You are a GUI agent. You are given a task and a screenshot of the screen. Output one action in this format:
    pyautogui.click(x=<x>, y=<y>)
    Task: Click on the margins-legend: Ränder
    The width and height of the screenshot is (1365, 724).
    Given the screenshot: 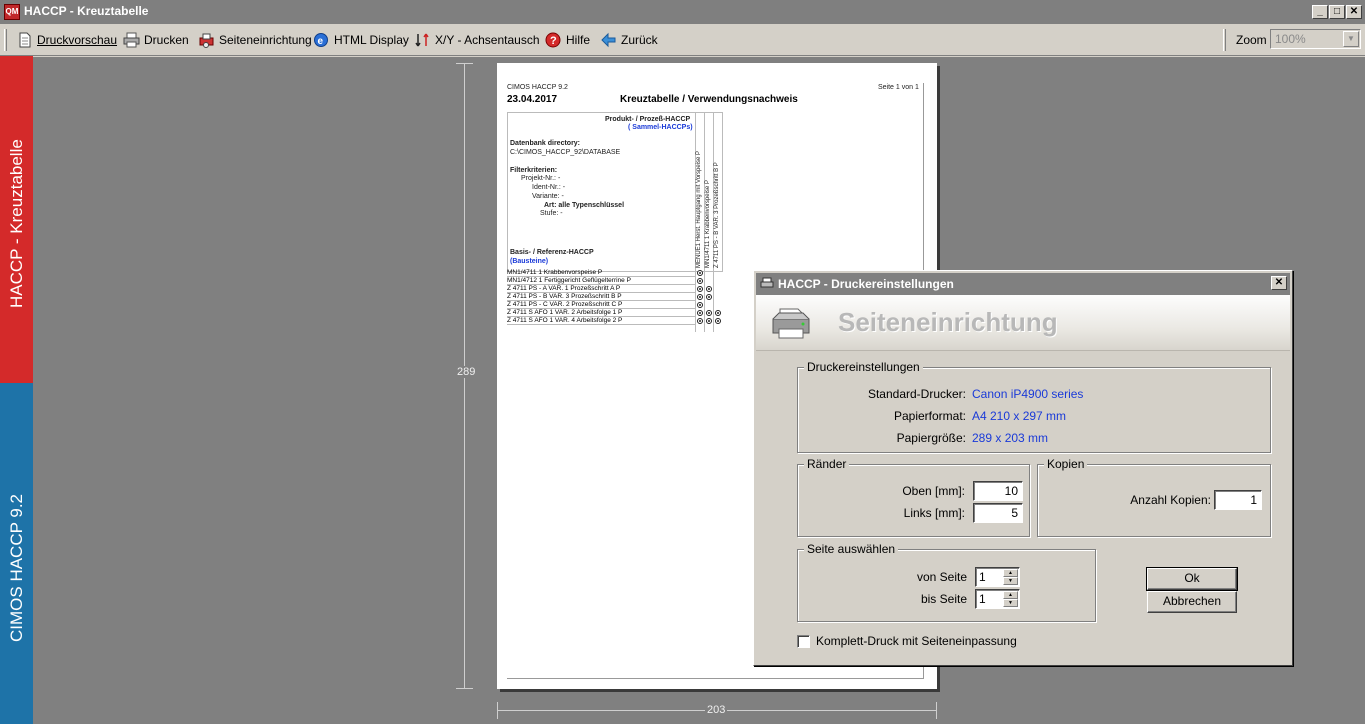 What is the action you would take?
    pyautogui.click(x=827, y=464)
    